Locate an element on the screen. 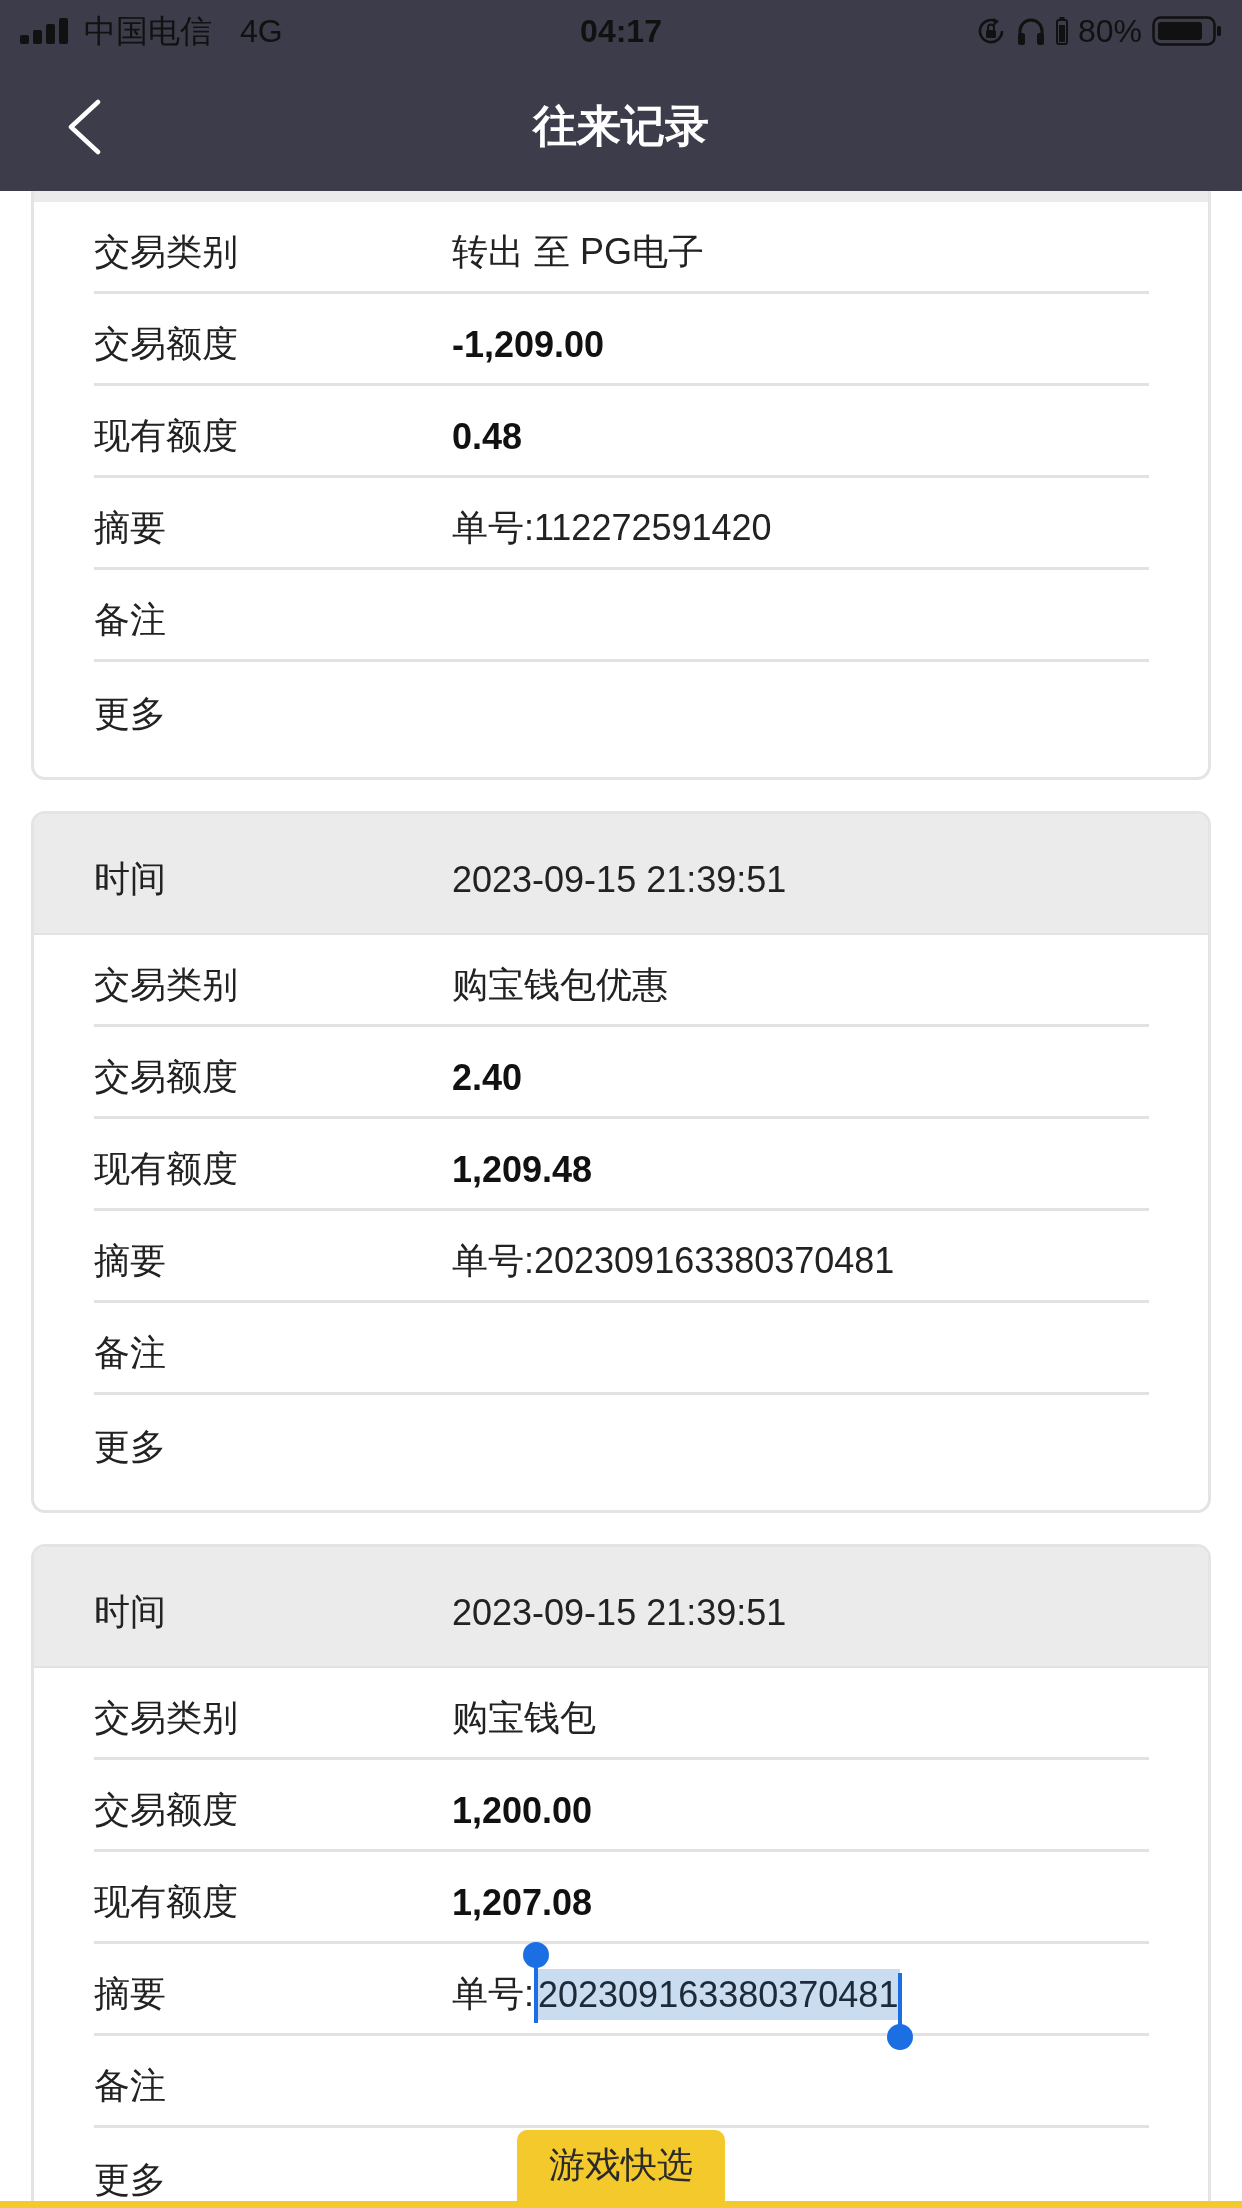  carrier-name: 中国电信 is located at coordinates (148, 31).